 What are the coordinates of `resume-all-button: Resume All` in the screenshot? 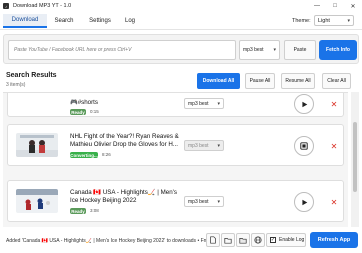 It's located at (298, 81).